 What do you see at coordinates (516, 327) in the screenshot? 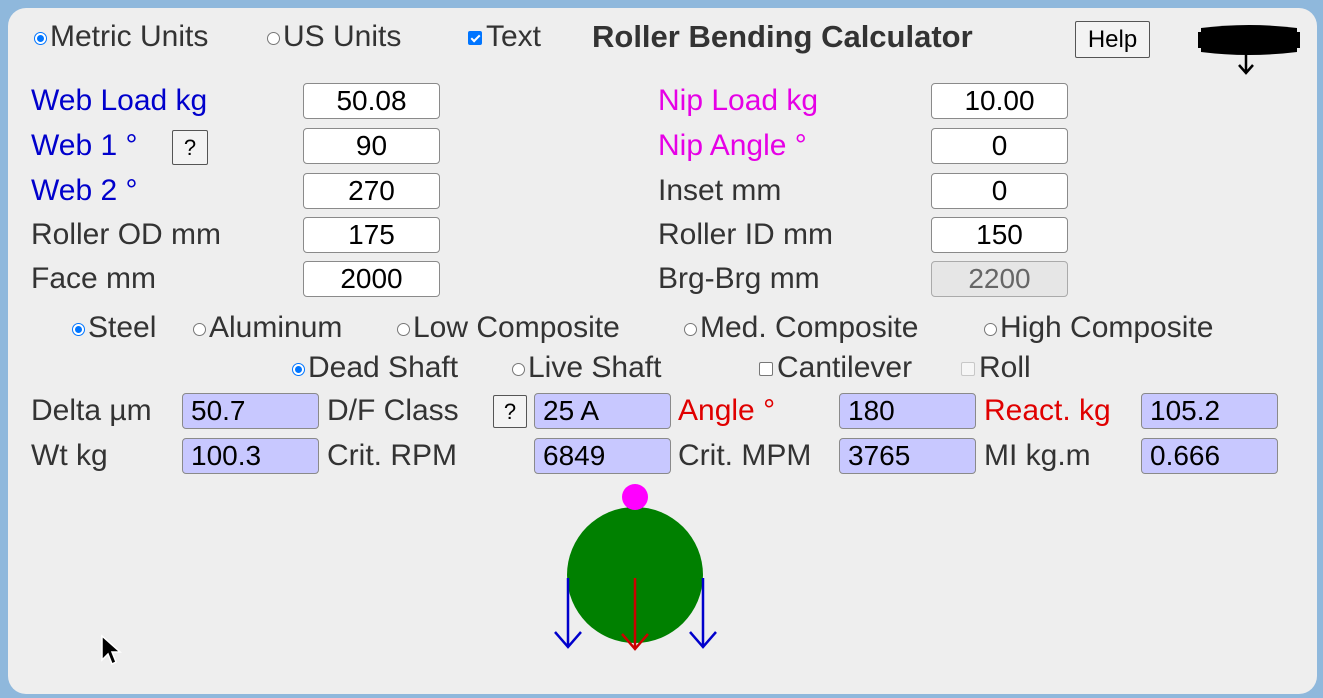
I see `material-low-composite-label: Low Composite` at bounding box center [516, 327].